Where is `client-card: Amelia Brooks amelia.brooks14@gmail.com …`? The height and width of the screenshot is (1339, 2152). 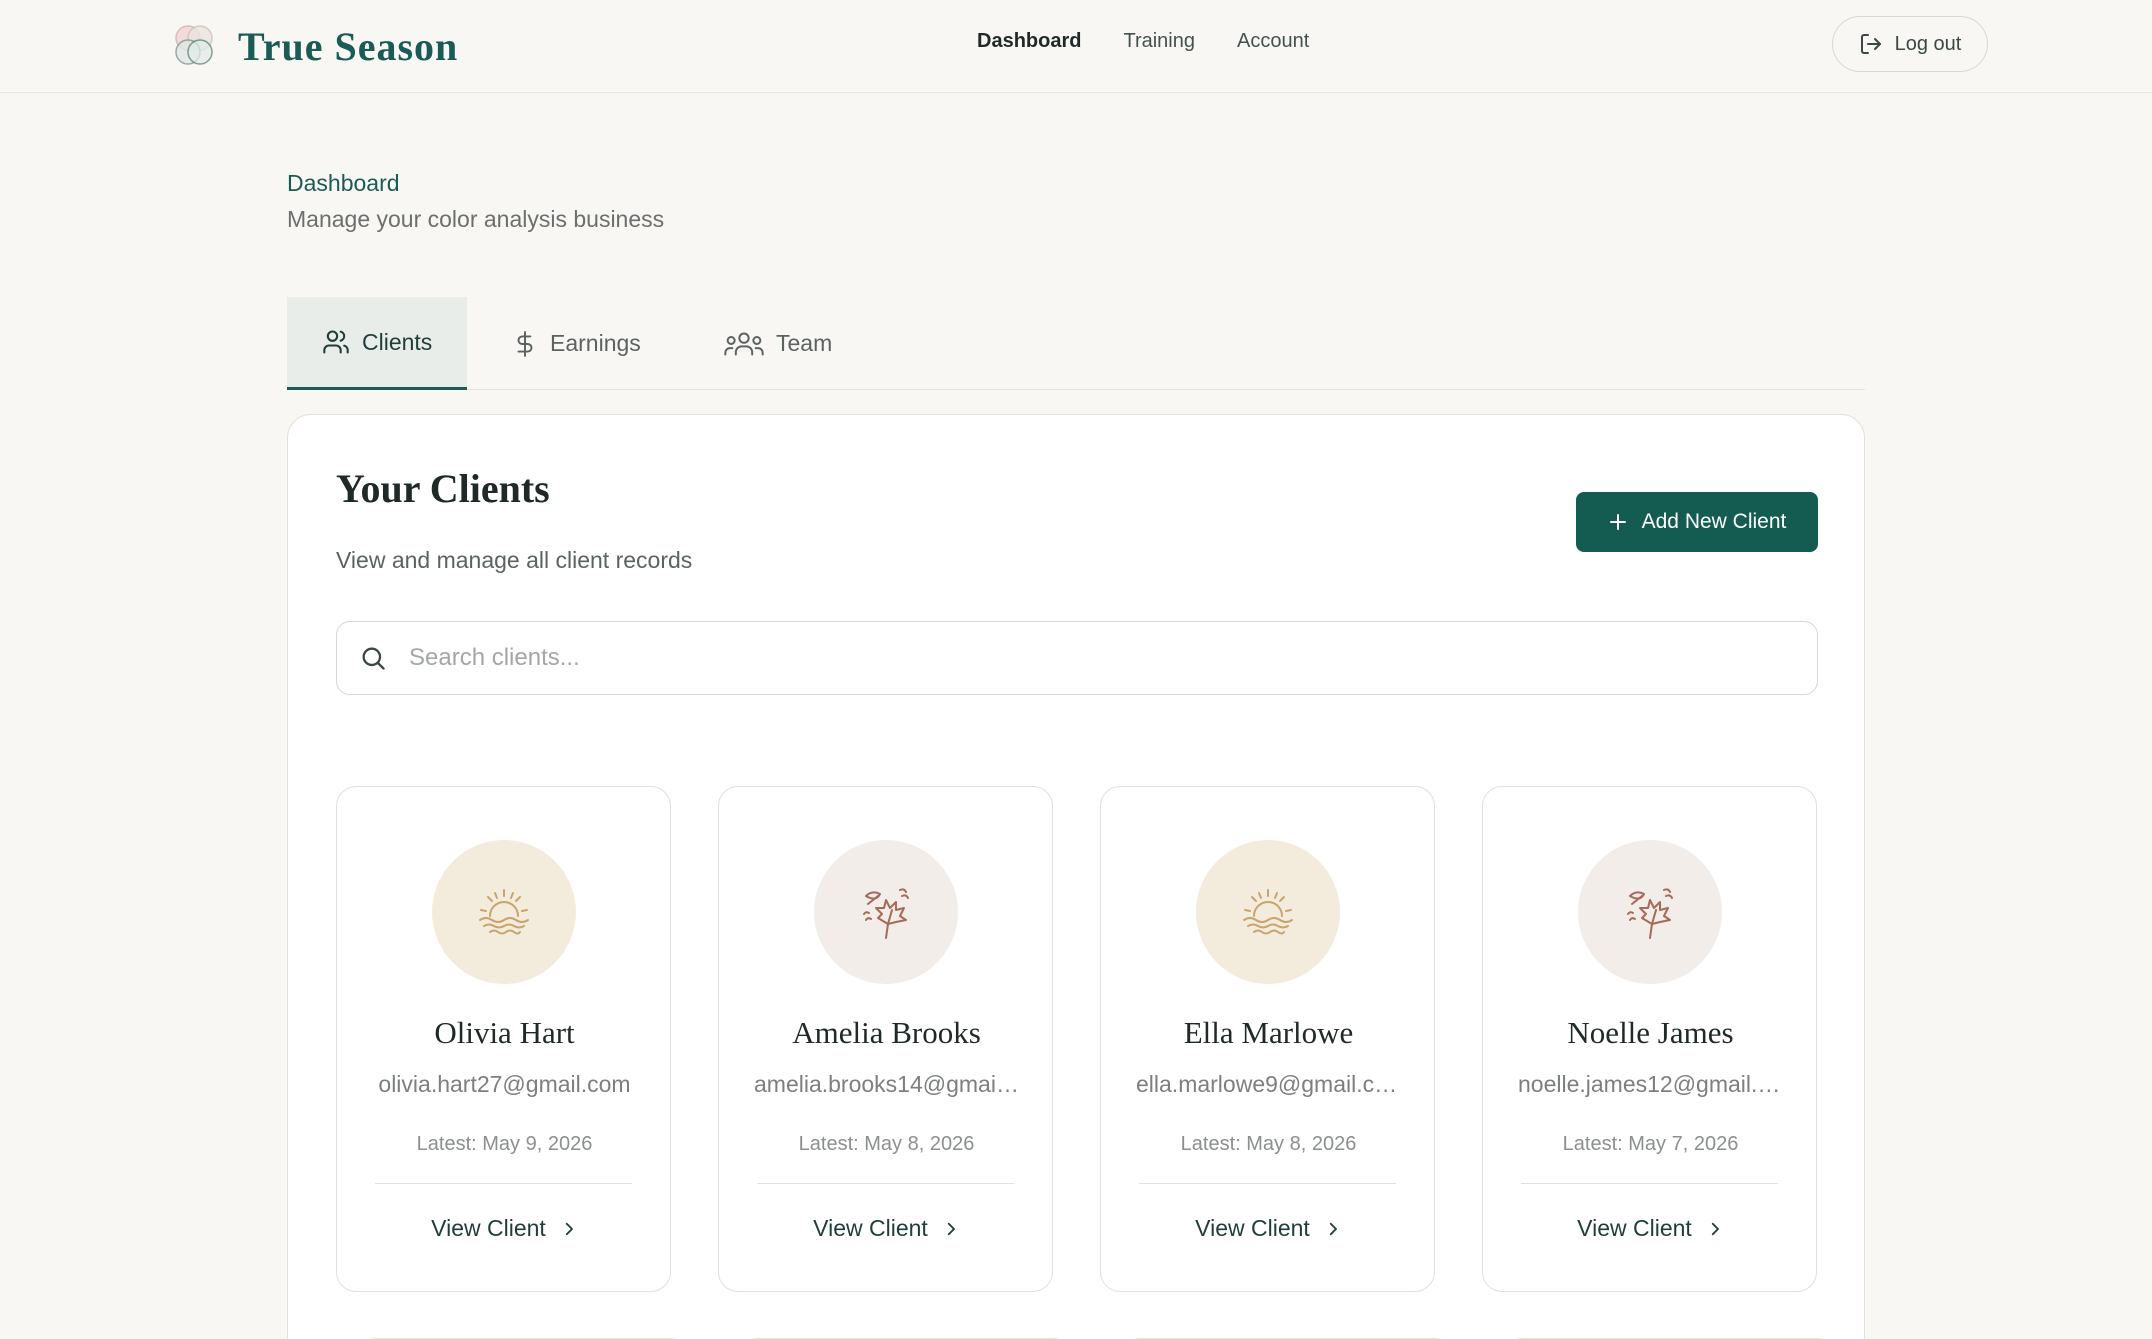 client-card: Amelia Brooks amelia.brooks14@gmail.com … is located at coordinates (885, 1039).